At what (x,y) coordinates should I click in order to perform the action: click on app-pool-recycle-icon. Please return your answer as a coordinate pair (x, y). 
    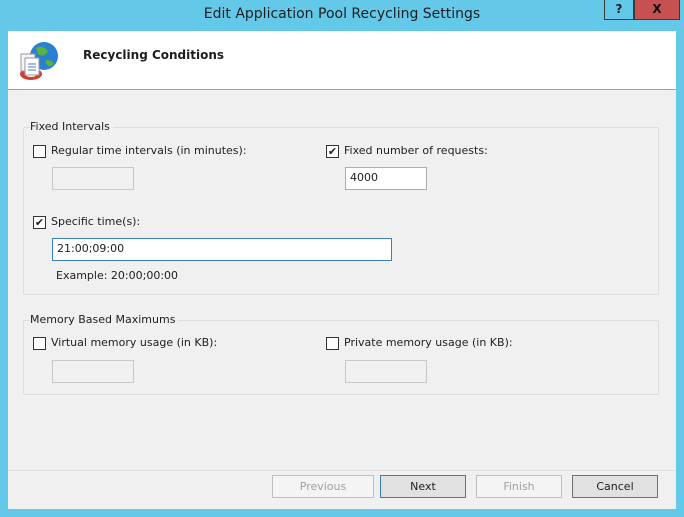
    Looking at the image, I should click on (40, 61).